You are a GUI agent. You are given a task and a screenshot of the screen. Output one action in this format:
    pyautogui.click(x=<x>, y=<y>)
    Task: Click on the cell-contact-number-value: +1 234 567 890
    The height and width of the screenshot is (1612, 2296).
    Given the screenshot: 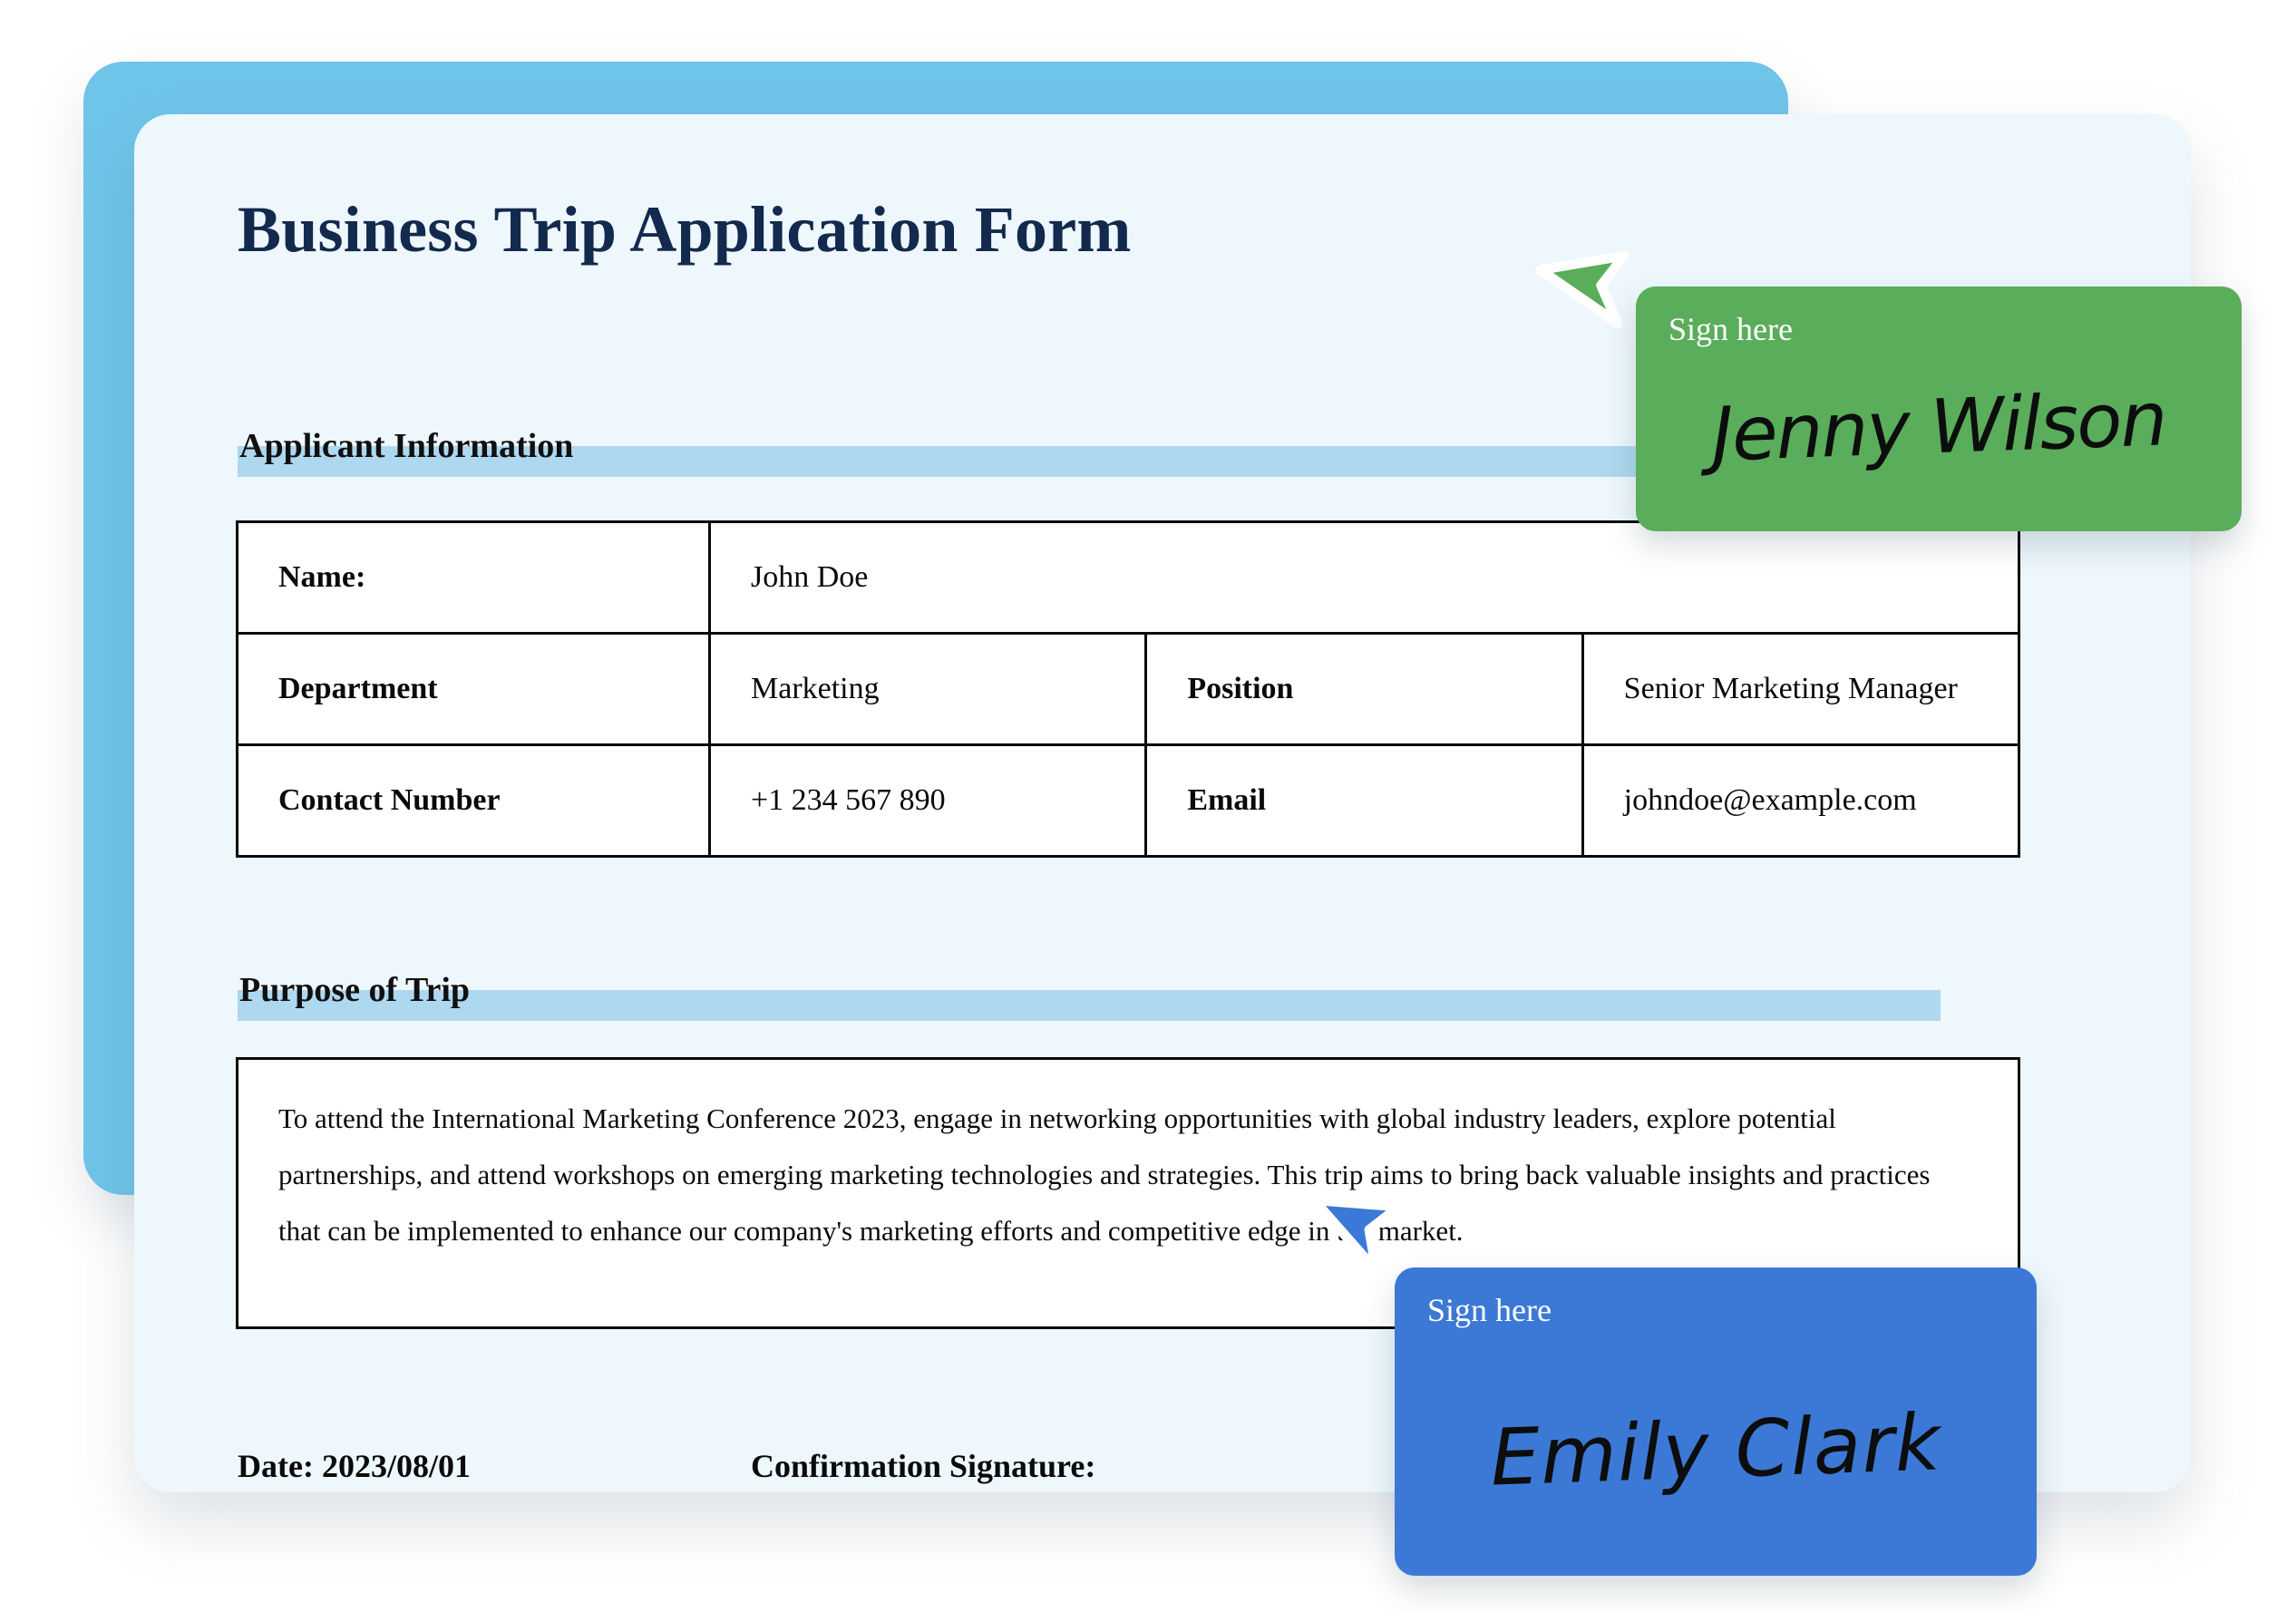 What is the action you would take?
    pyautogui.click(x=927, y=800)
    